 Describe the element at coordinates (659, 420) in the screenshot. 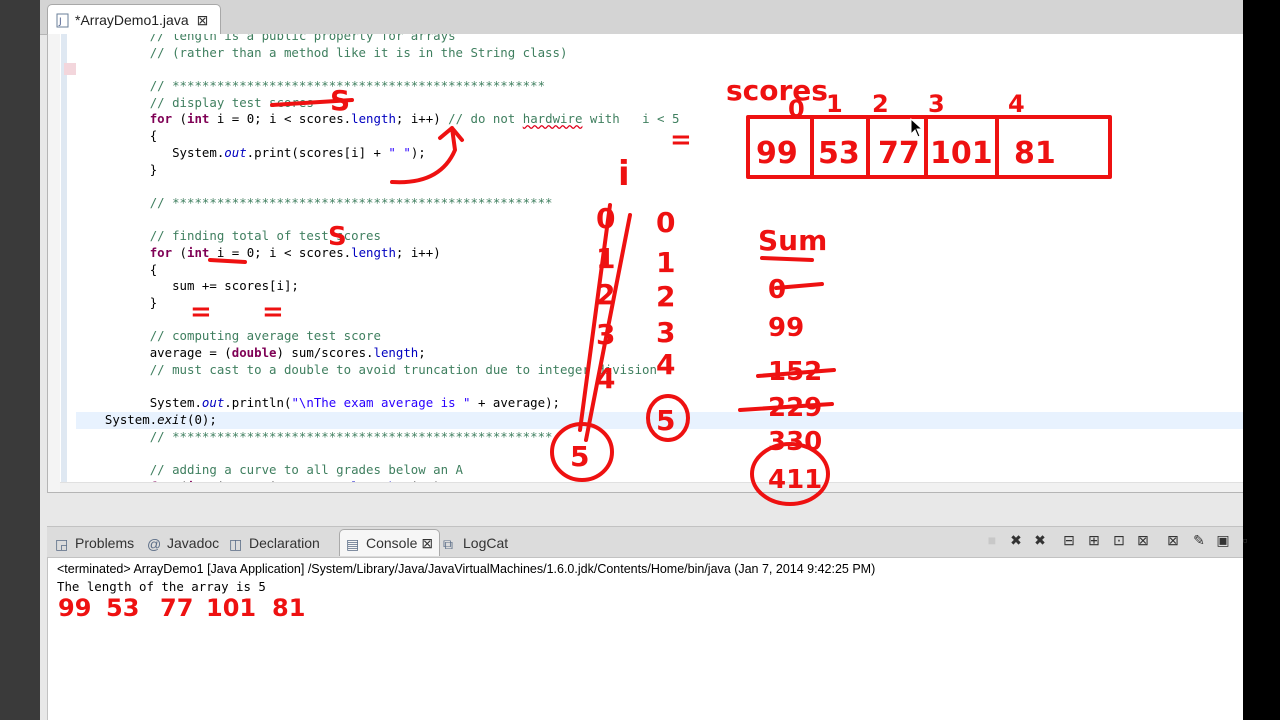

I see `code-line: System.exit(0);` at that location.